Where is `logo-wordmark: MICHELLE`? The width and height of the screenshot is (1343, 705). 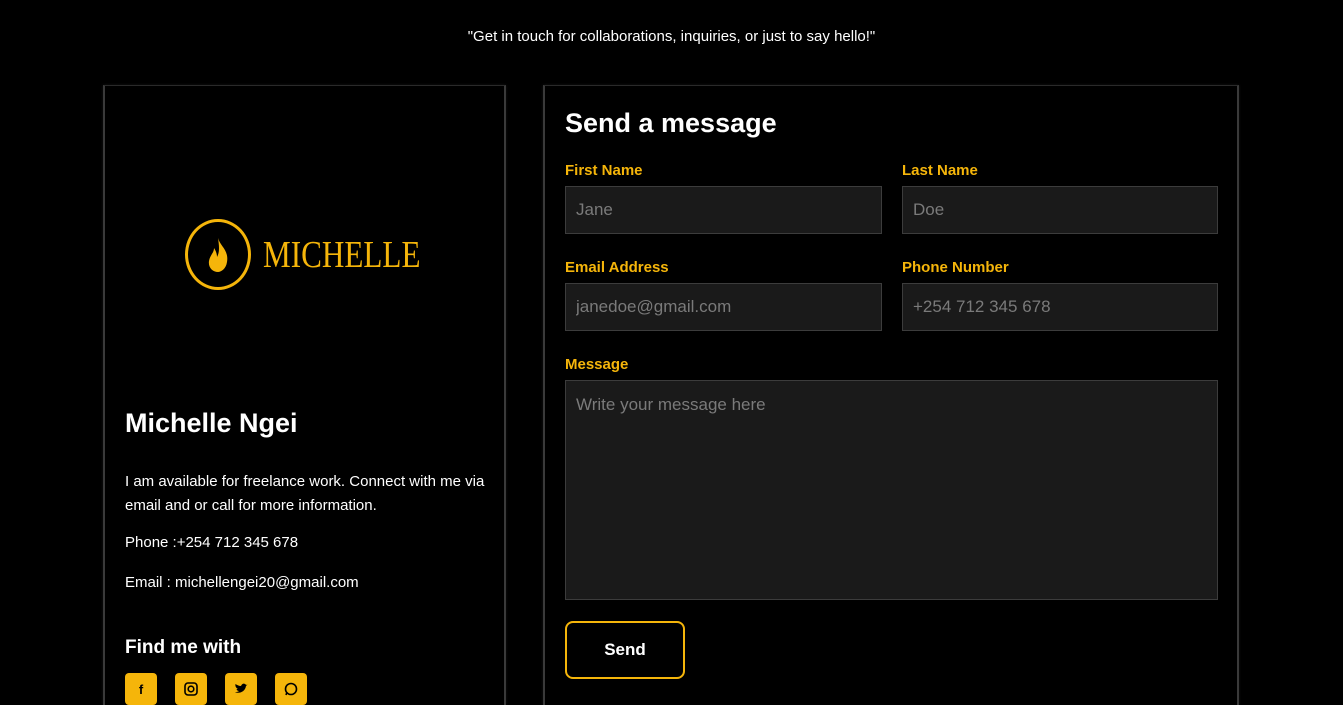 logo-wordmark: MICHELLE is located at coordinates (342, 254).